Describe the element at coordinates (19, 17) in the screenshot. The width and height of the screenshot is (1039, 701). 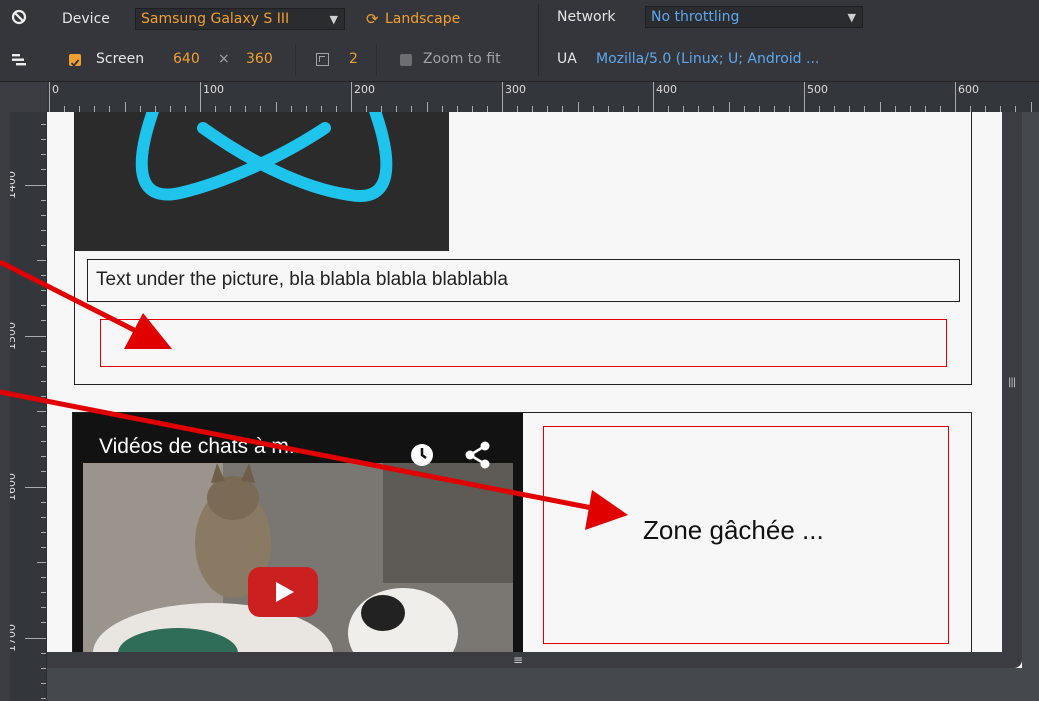
I see `no-emulation-icon` at that location.